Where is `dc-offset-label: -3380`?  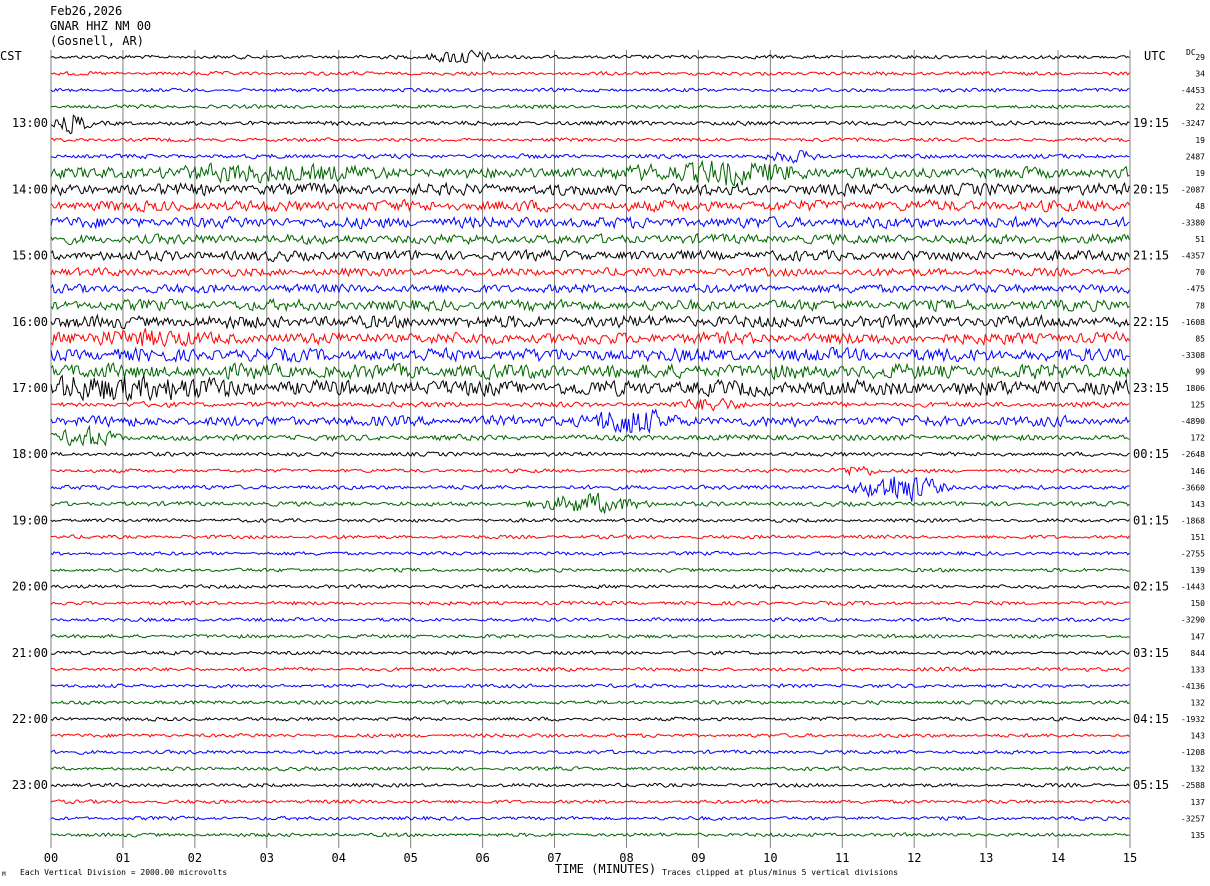 dc-offset-label: -3380 is located at coordinates (1193, 223).